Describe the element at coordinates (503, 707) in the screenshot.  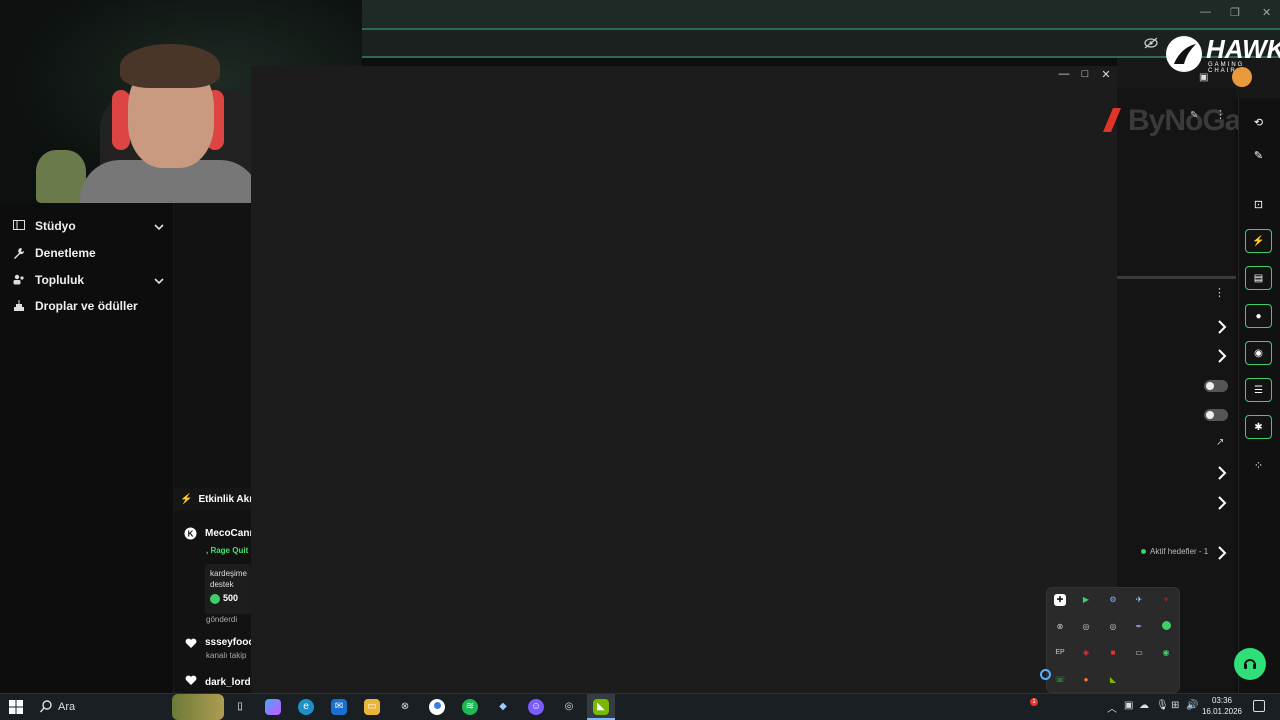
I see `steam-icon: ◆` at that location.